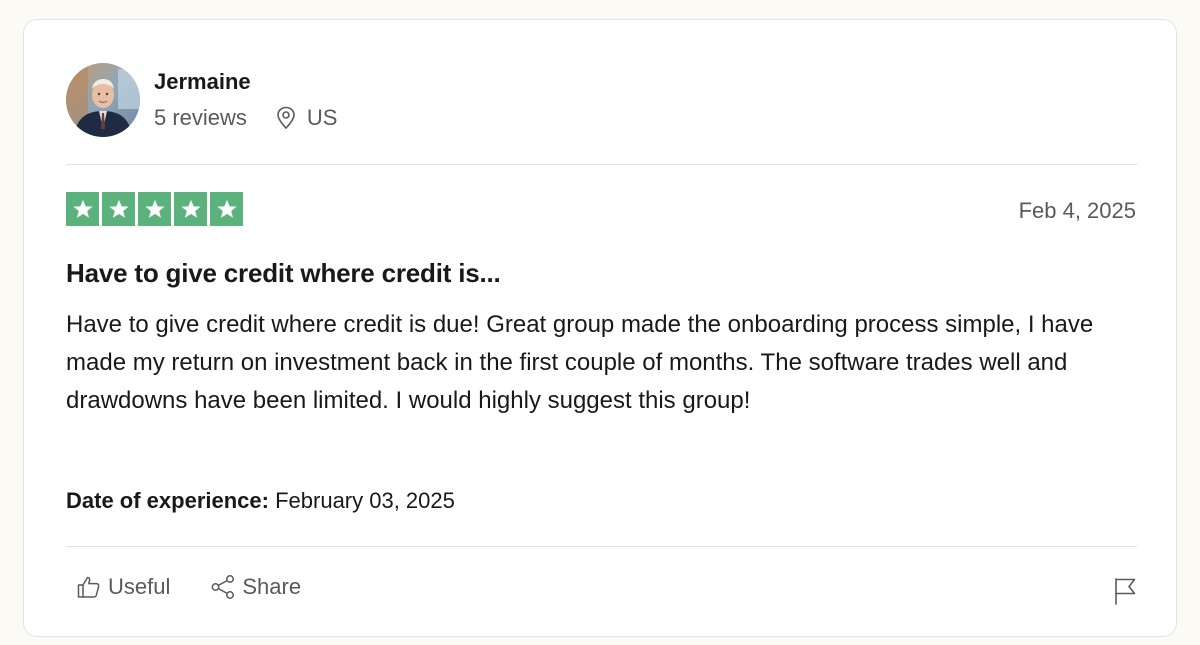  What do you see at coordinates (245, 82) in the screenshot?
I see `reviewer-name: Jermaine` at bounding box center [245, 82].